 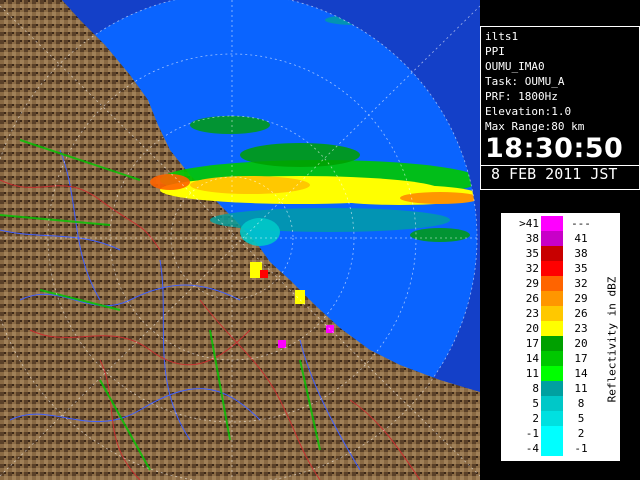 I want to click on legend-row: 29 32, so click(x=548, y=283).